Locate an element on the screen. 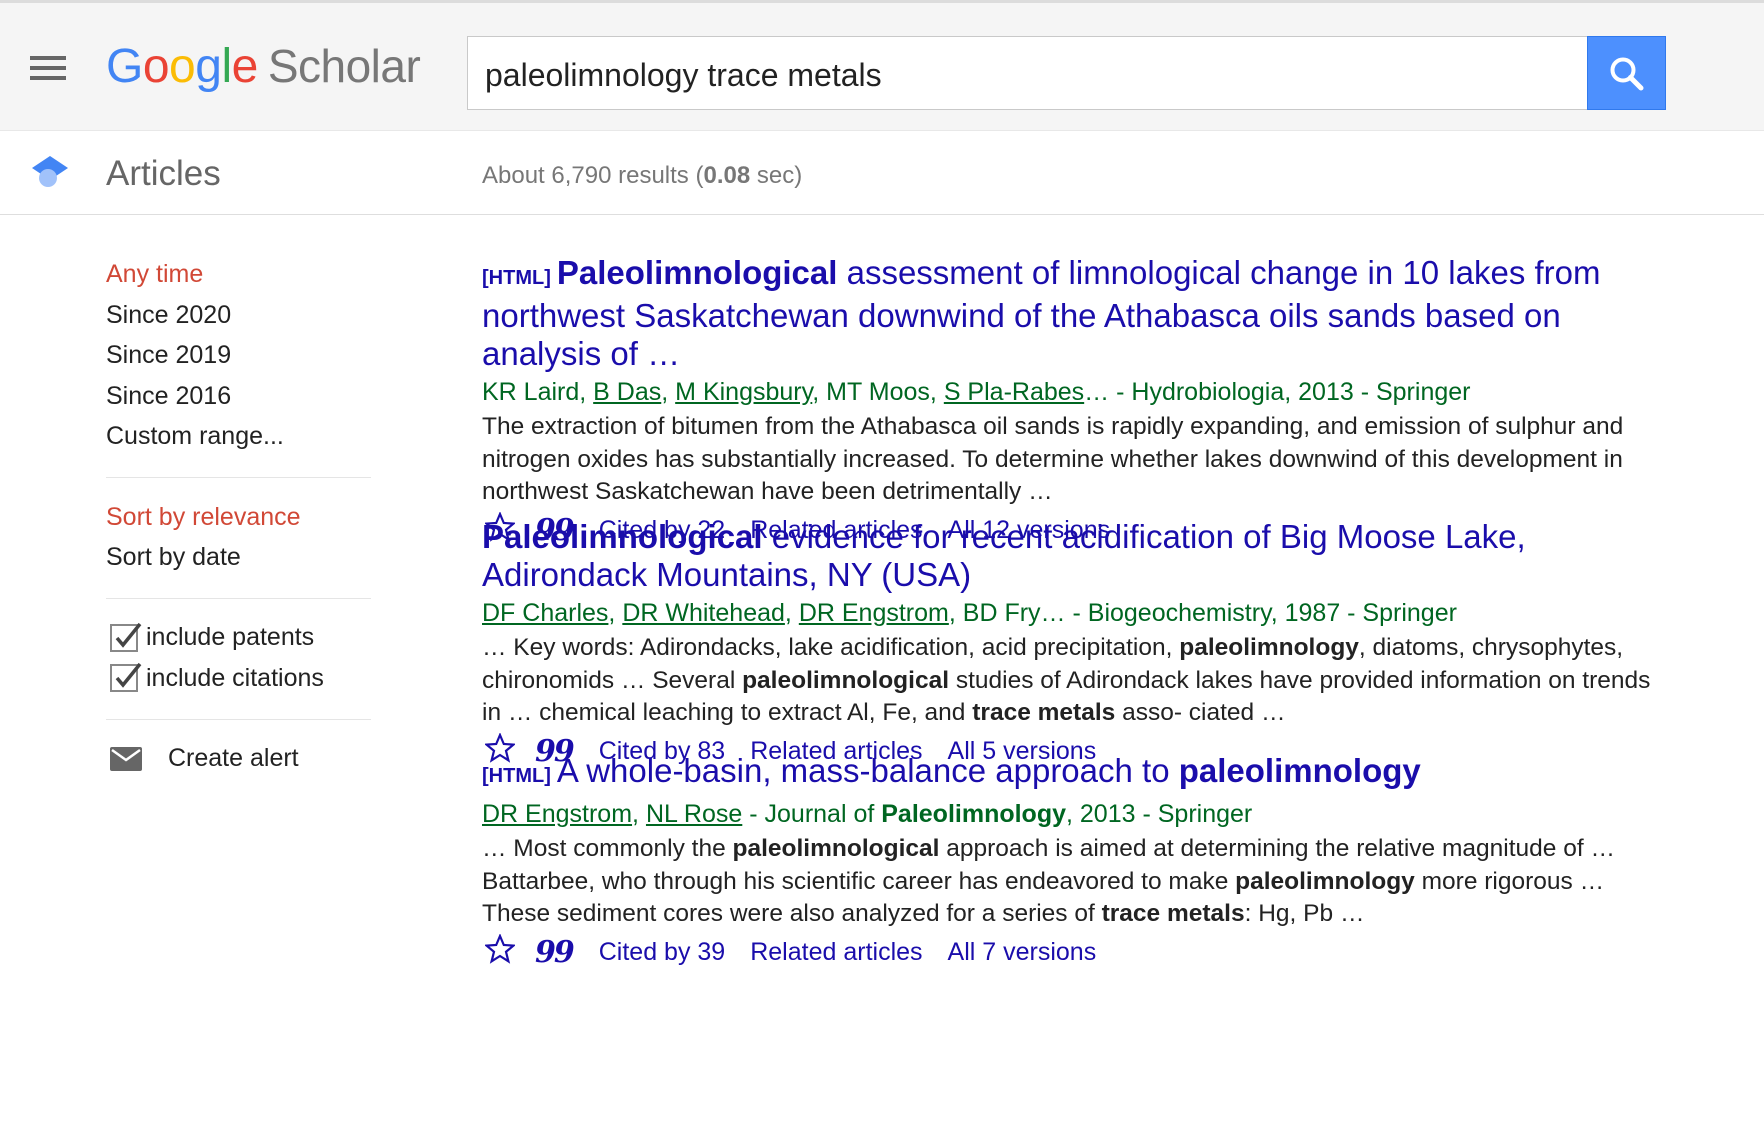 The height and width of the screenshot is (1130, 1764). logo-letter: G is located at coordinates (124, 66).